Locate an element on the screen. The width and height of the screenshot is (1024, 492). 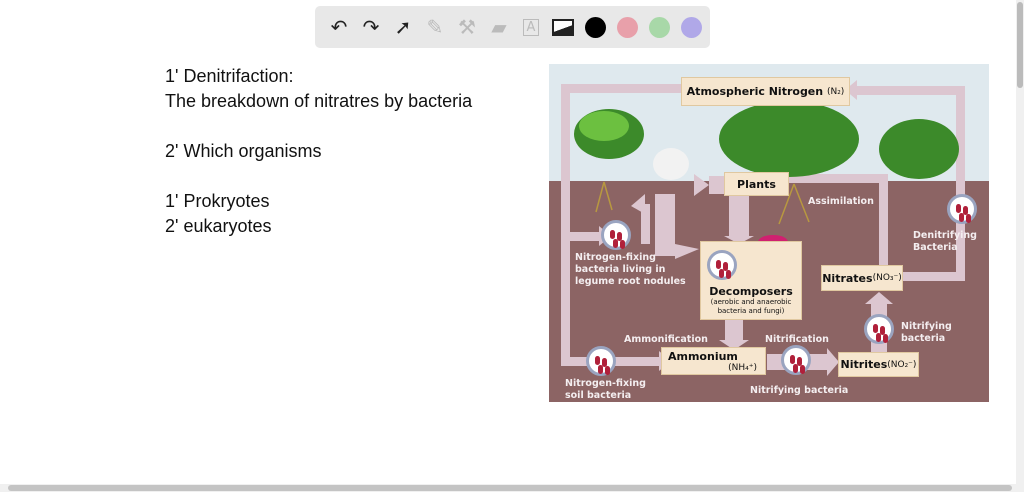
tools-icon: ⚒ is located at coordinates (467, 27).